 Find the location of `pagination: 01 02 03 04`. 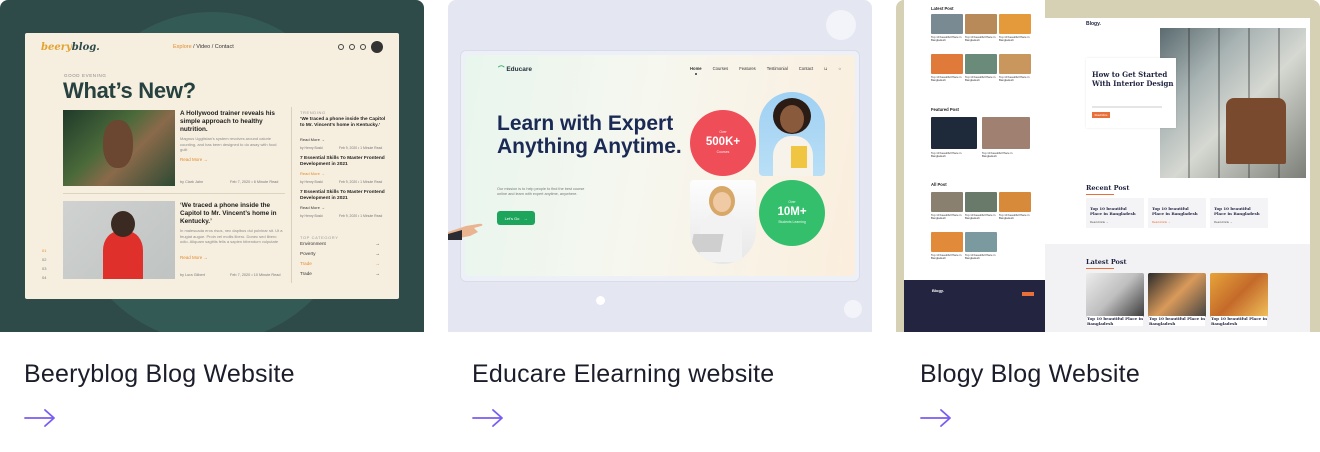

pagination: 01 02 03 04 is located at coordinates (44, 264).